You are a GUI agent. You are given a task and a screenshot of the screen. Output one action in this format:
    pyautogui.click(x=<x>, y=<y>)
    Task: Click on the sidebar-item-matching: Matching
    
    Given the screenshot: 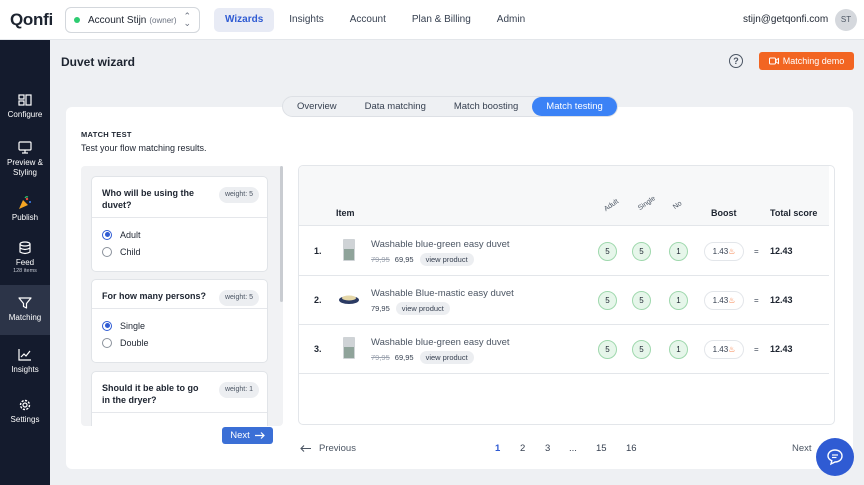 What is the action you would take?
    pyautogui.click(x=25, y=310)
    